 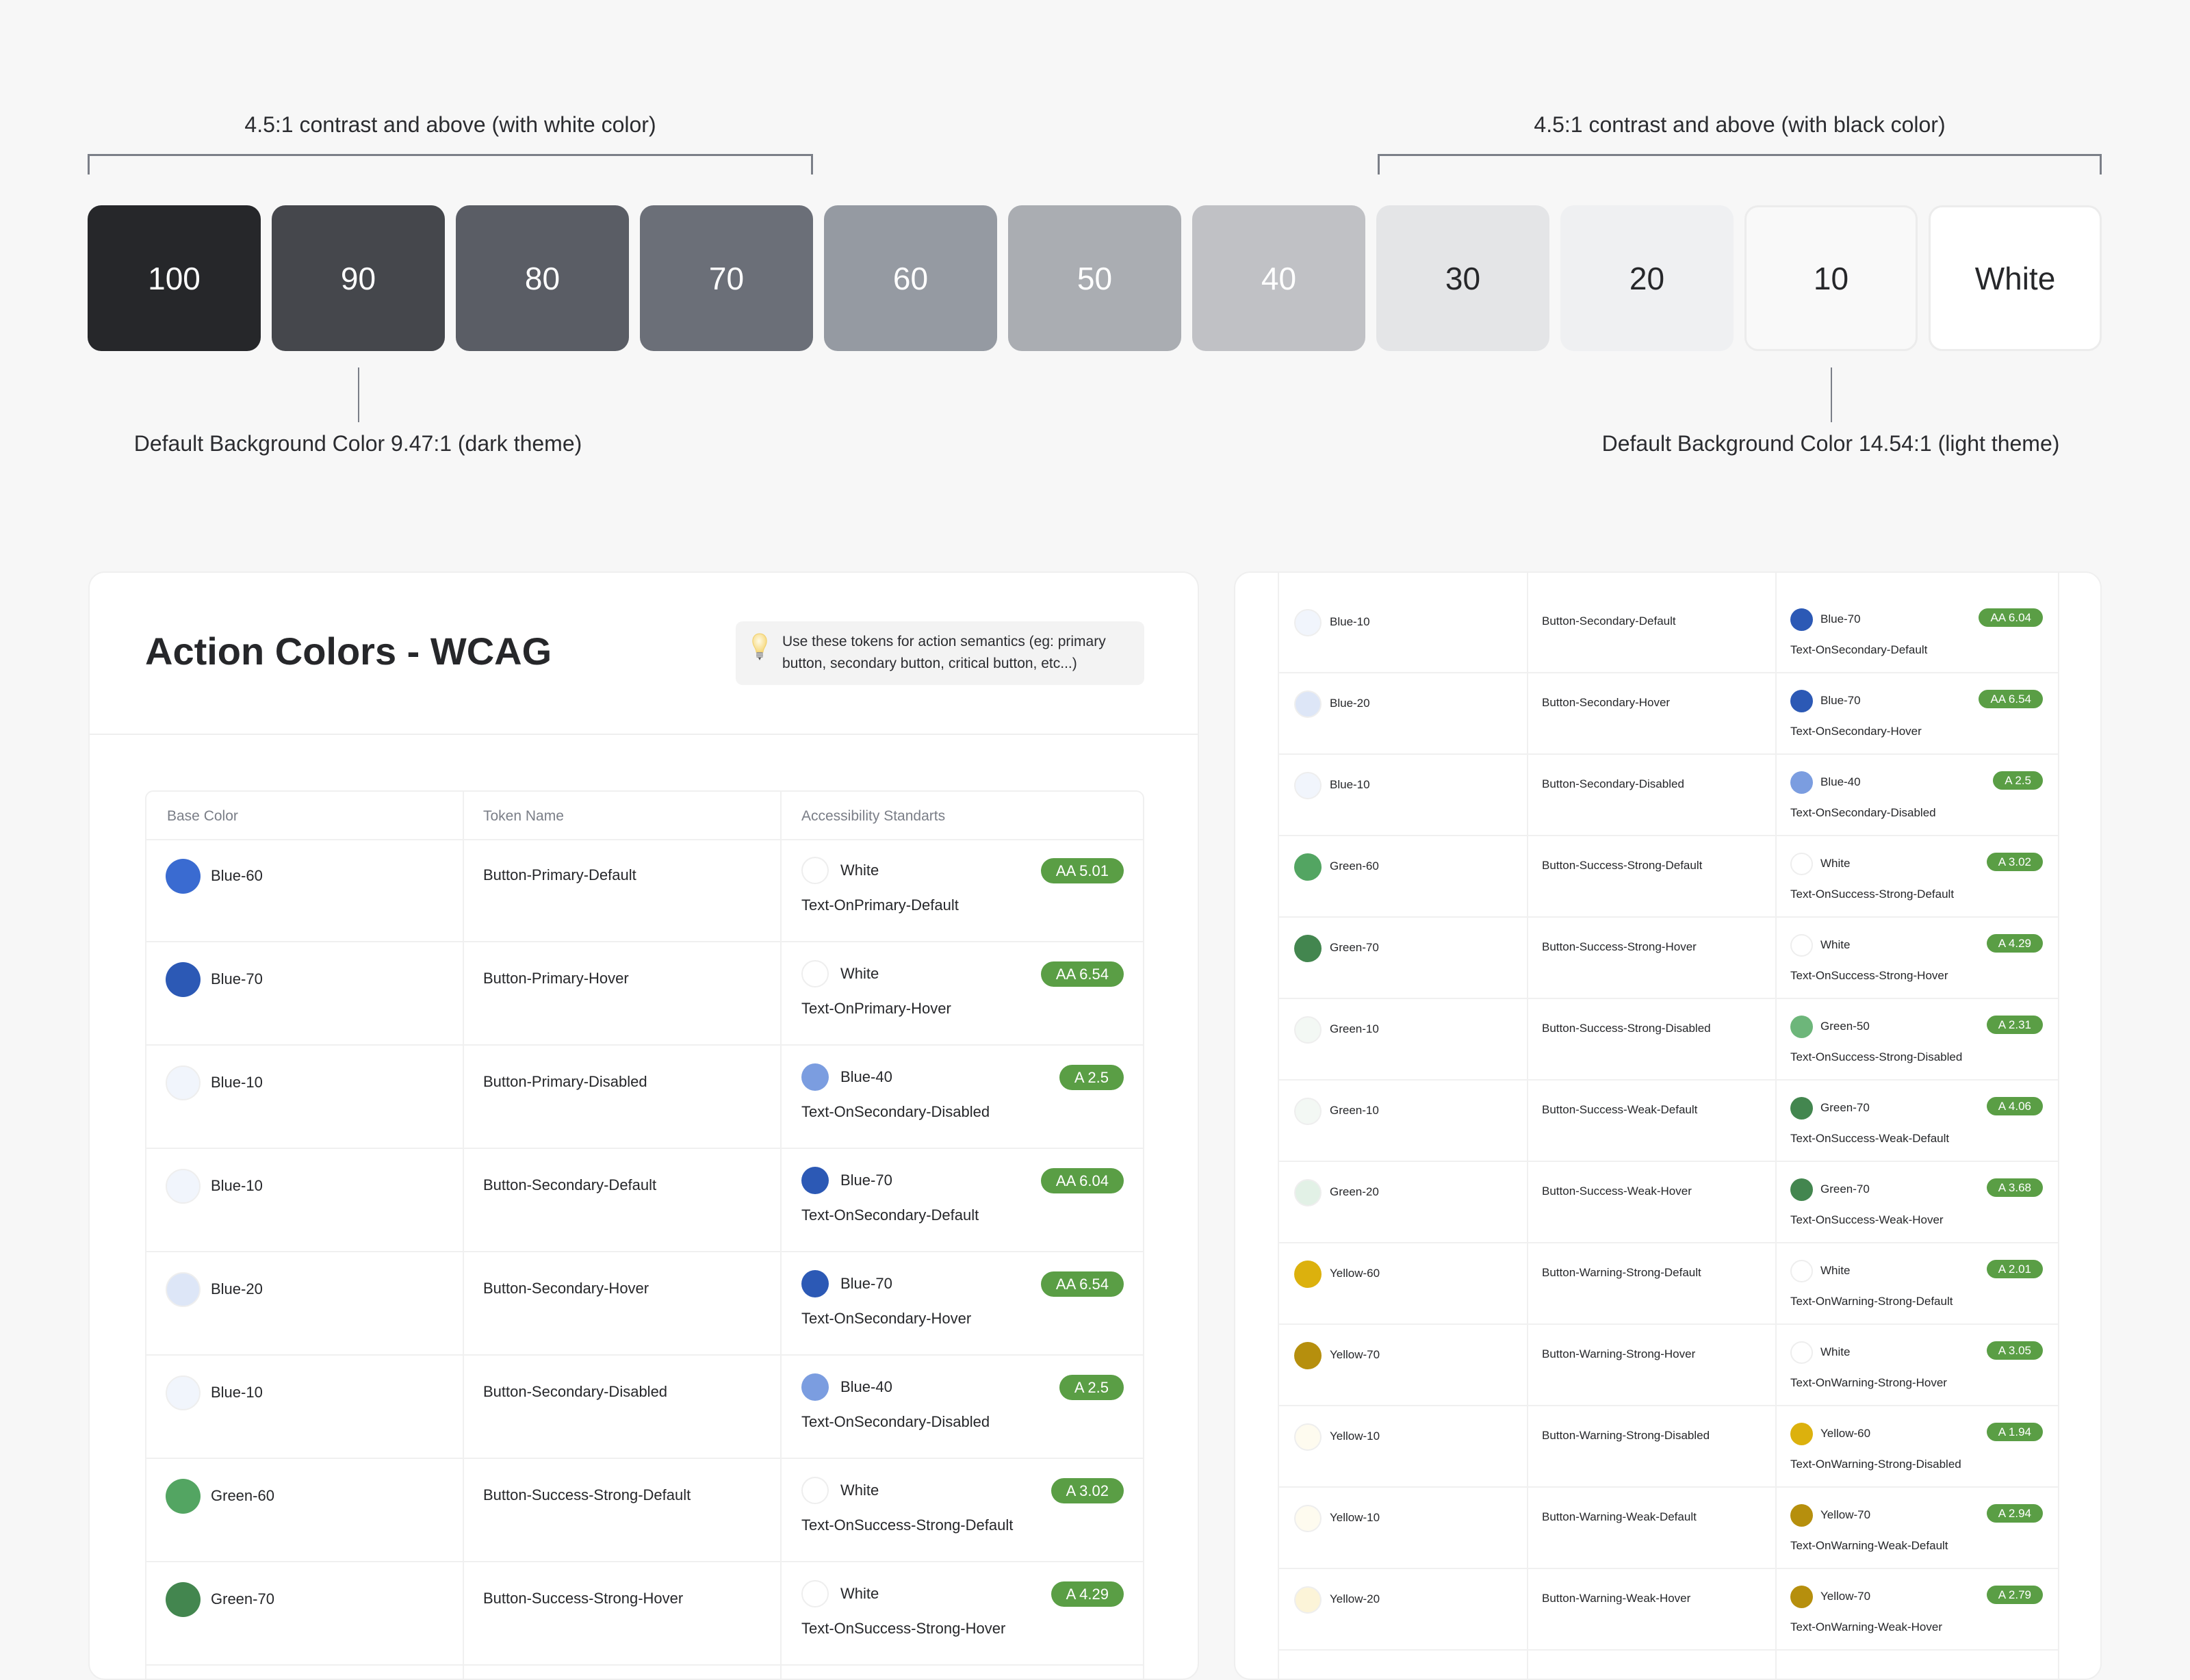 I want to click on swatch-60: 60, so click(x=910, y=278).